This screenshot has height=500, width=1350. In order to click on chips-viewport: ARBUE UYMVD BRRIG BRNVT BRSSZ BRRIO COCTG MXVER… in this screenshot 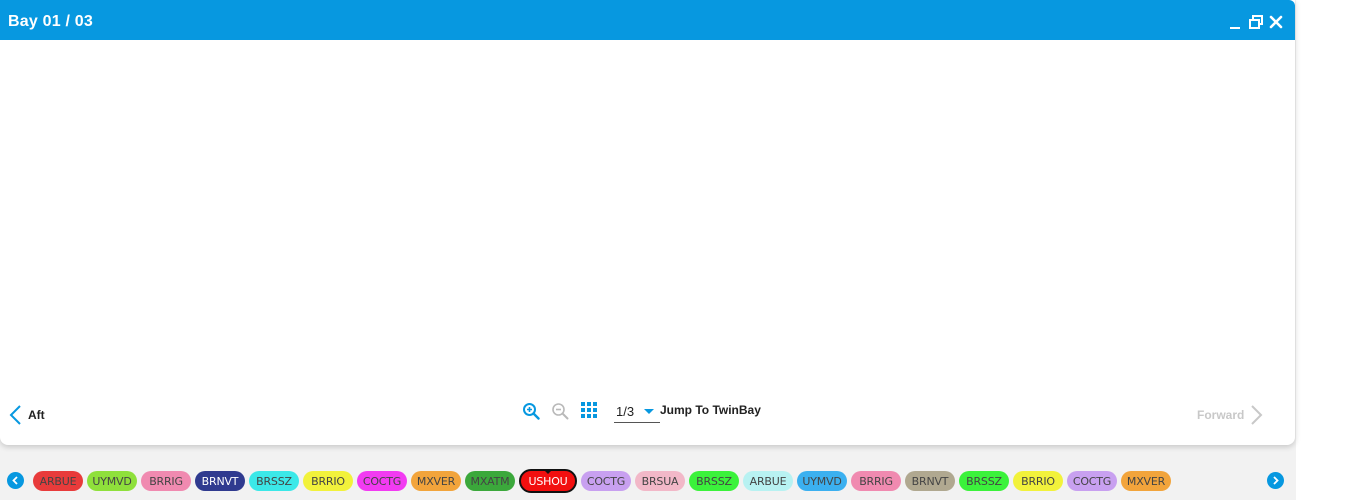, I will do `click(646, 481)`.